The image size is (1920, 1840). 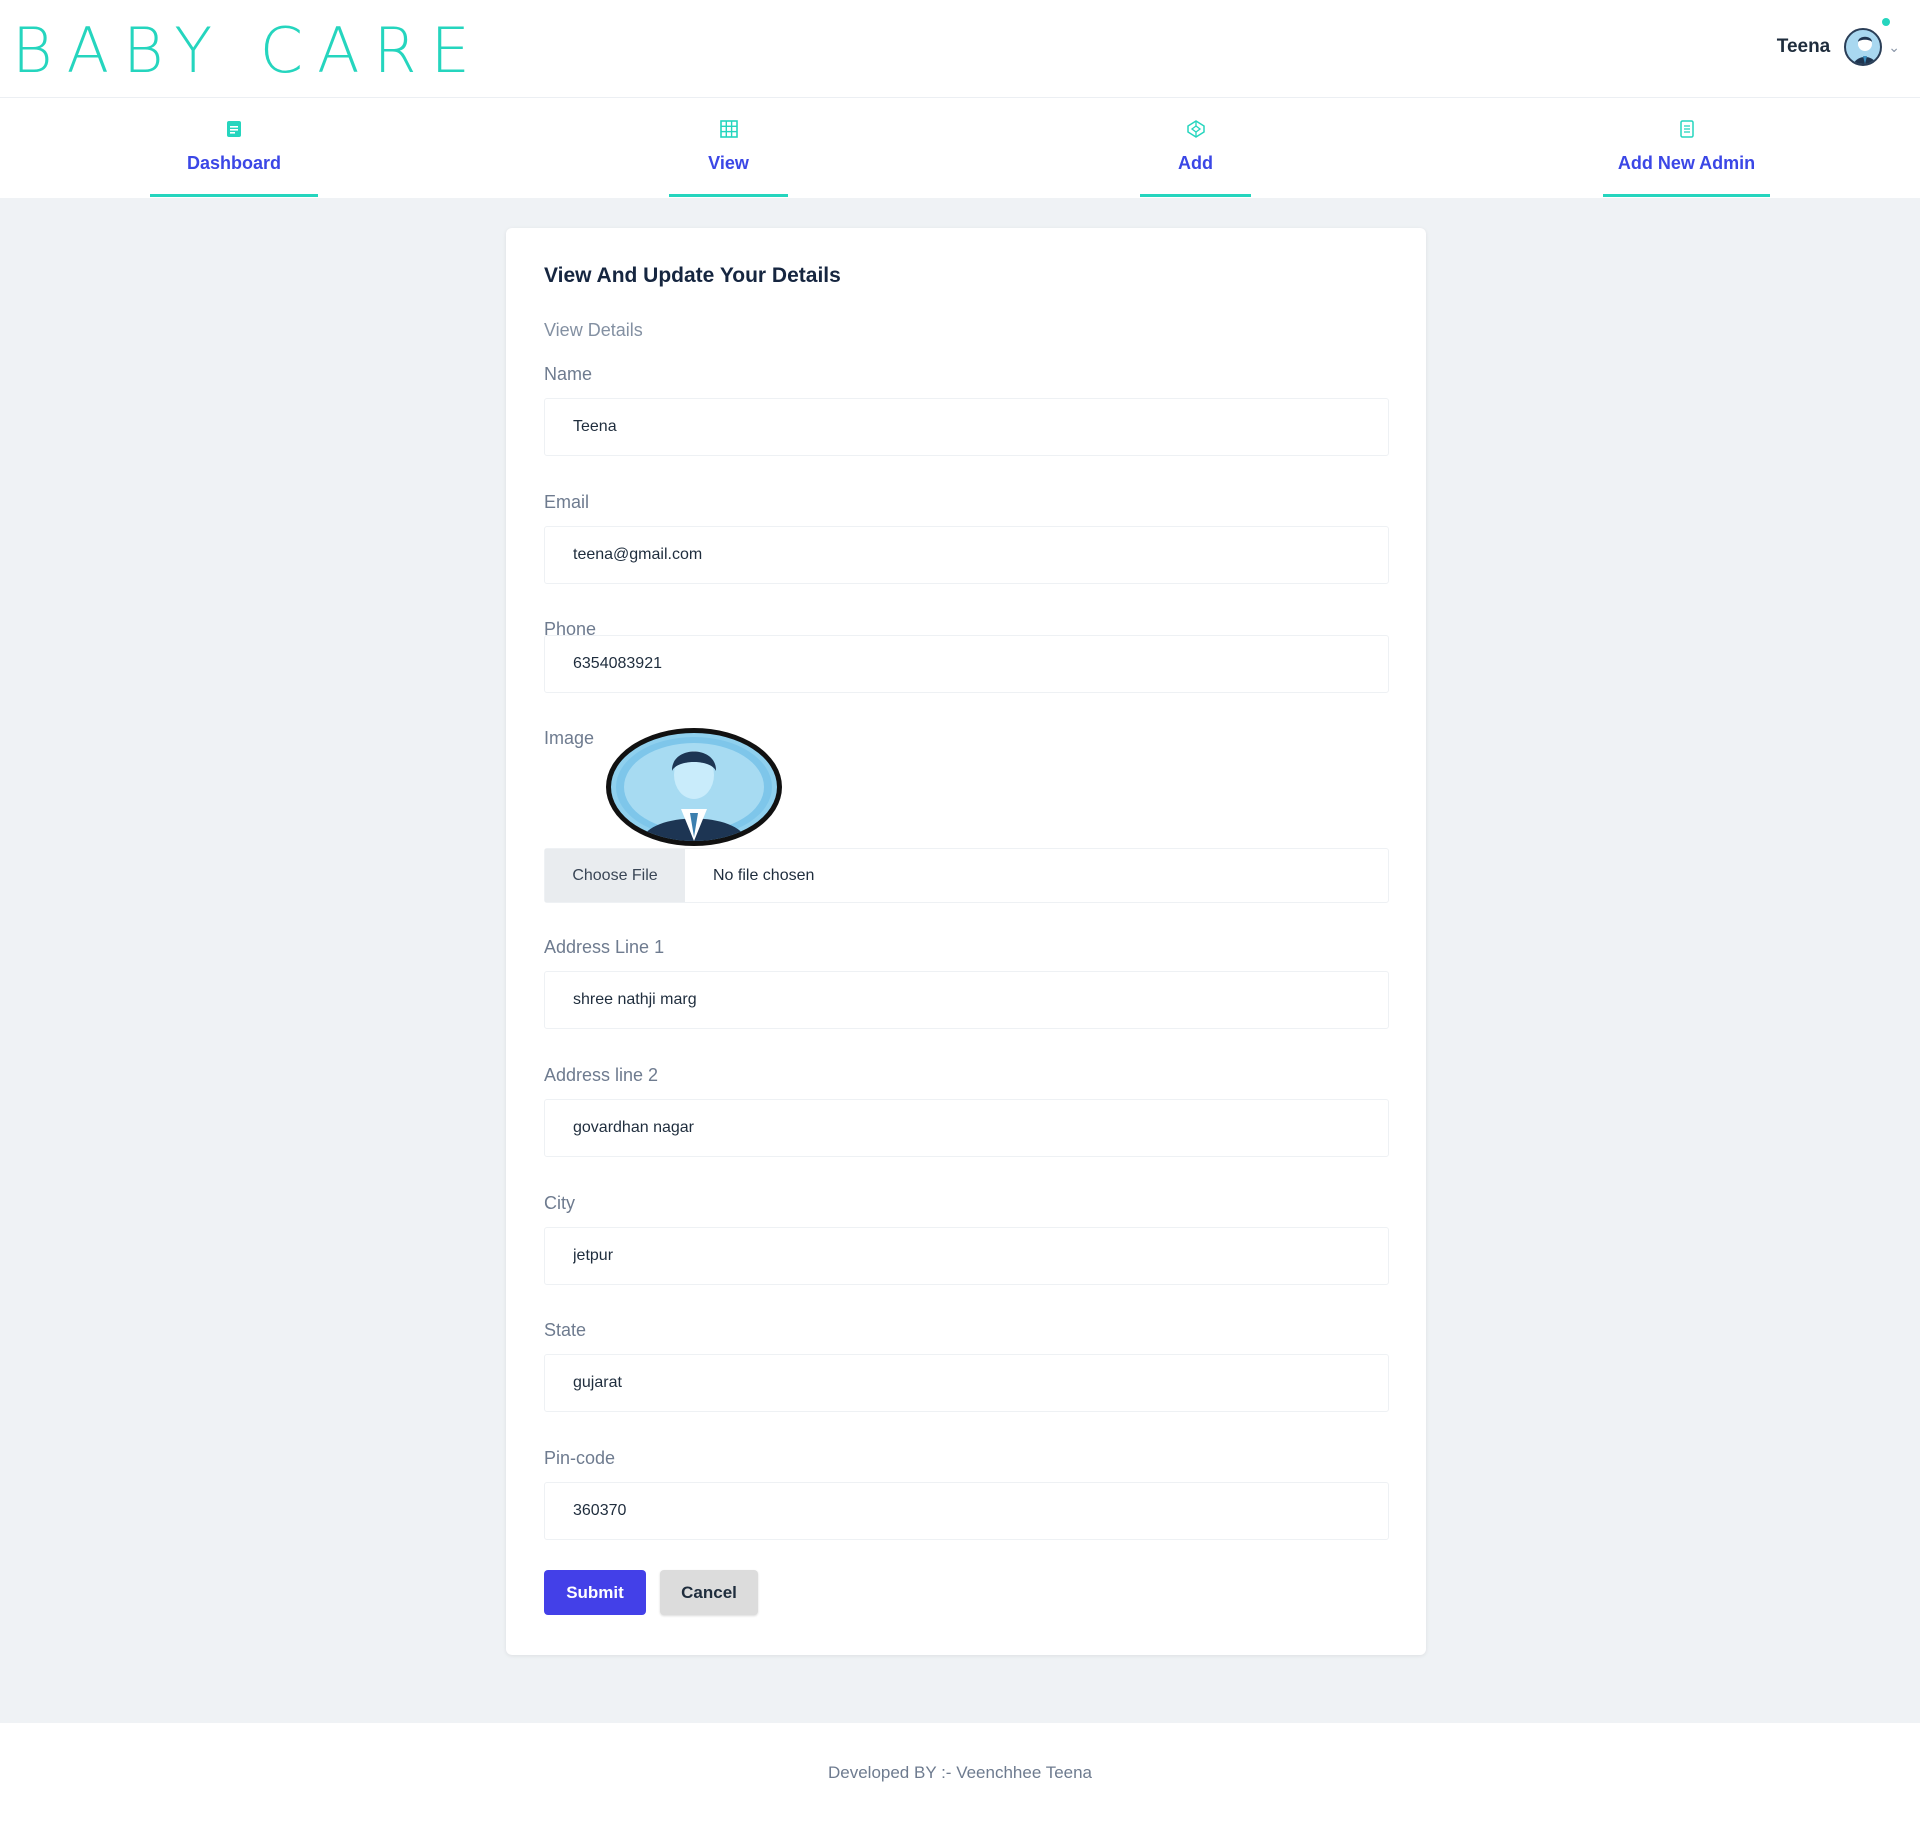 What do you see at coordinates (595, 1592) in the screenshot?
I see `submit-button: Submit` at bounding box center [595, 1592].